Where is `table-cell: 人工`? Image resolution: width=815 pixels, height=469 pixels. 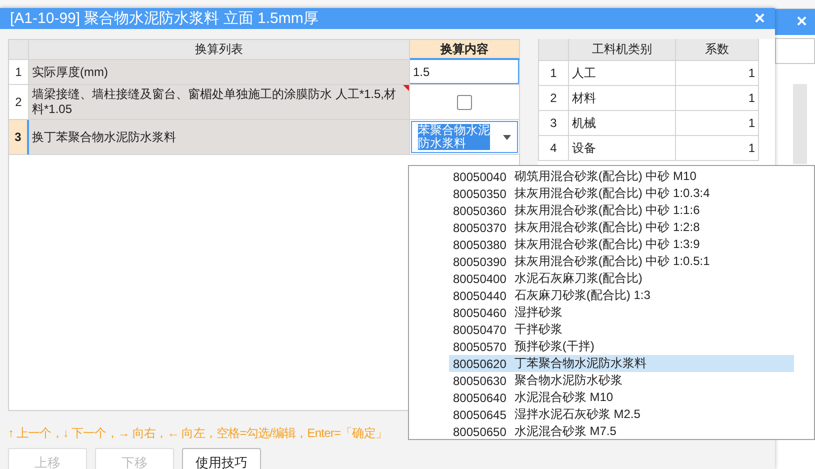
table-cell: 人工 is located at coordinates (622, 73).